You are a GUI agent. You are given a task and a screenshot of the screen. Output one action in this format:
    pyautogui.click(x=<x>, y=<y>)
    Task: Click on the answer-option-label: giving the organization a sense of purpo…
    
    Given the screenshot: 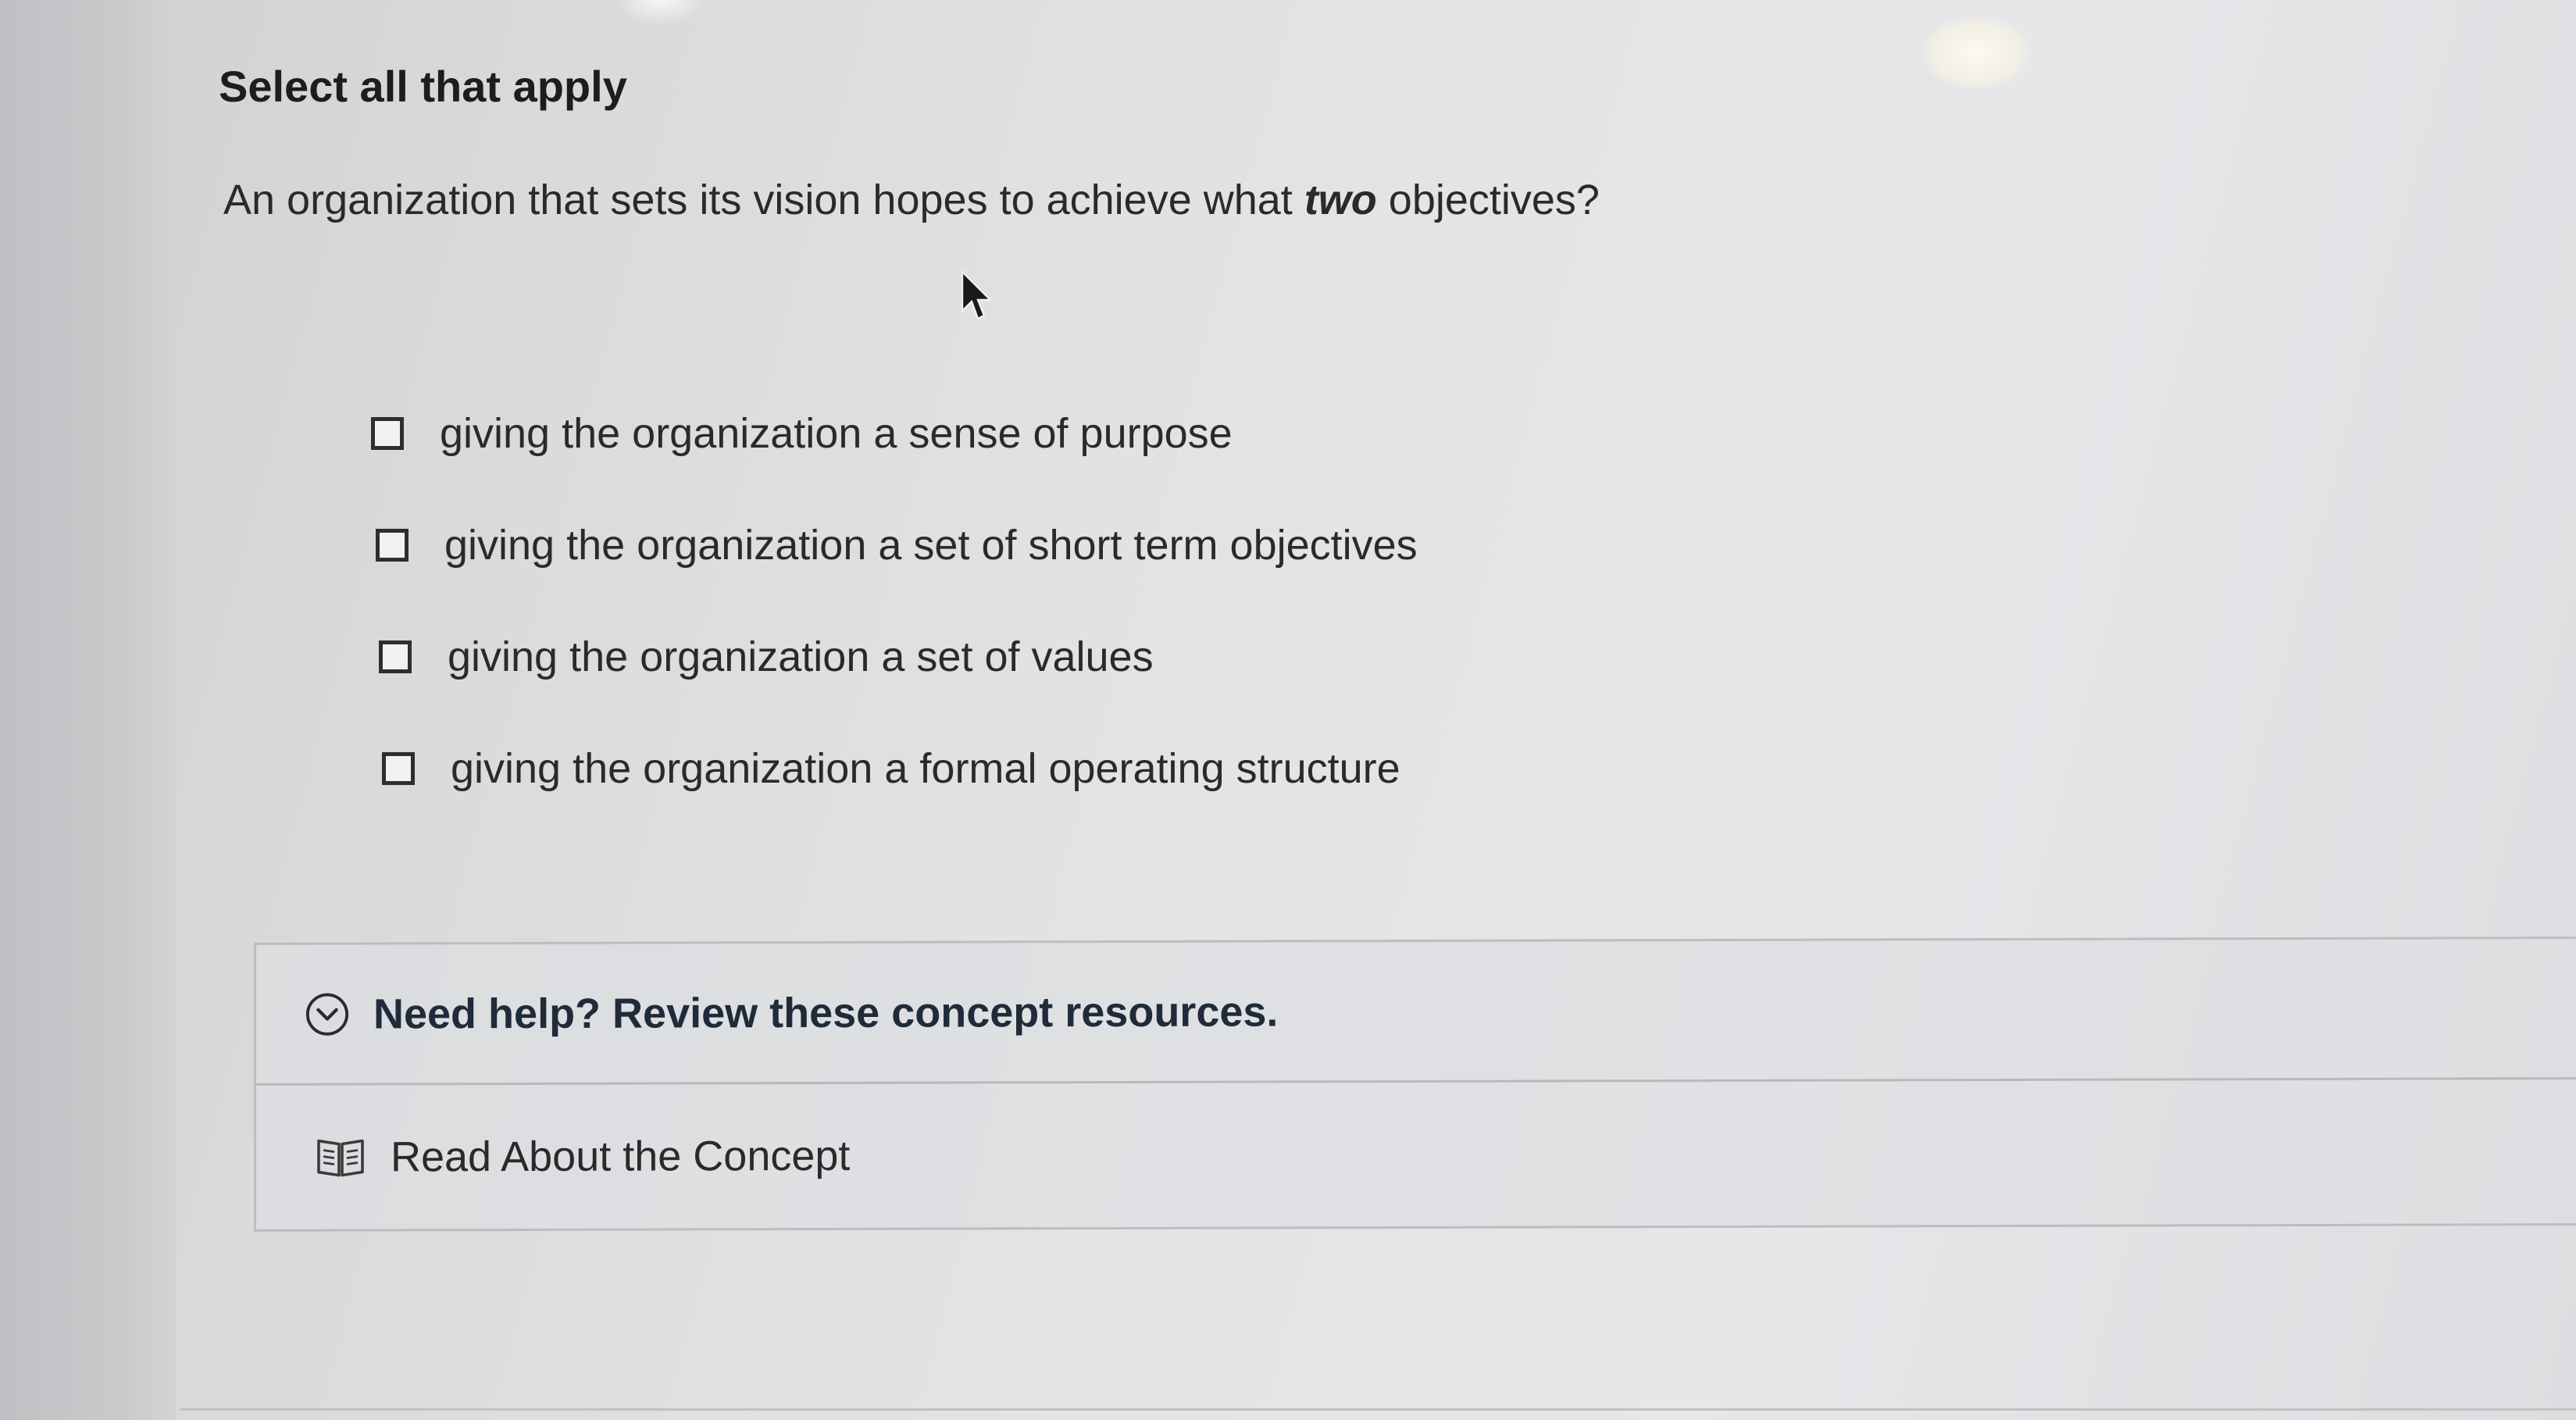 What is the action you would take?
    pyautogui.click(x=836, y=434)
    